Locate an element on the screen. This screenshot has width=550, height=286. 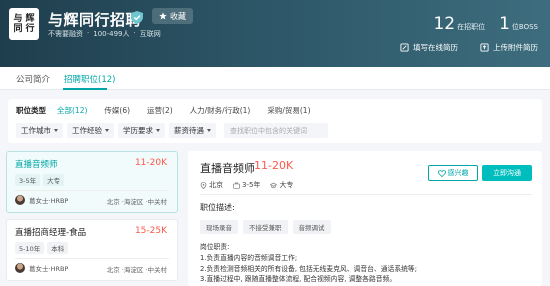
education-dropdown: 学历要求 is located at coordinates (141, 130).